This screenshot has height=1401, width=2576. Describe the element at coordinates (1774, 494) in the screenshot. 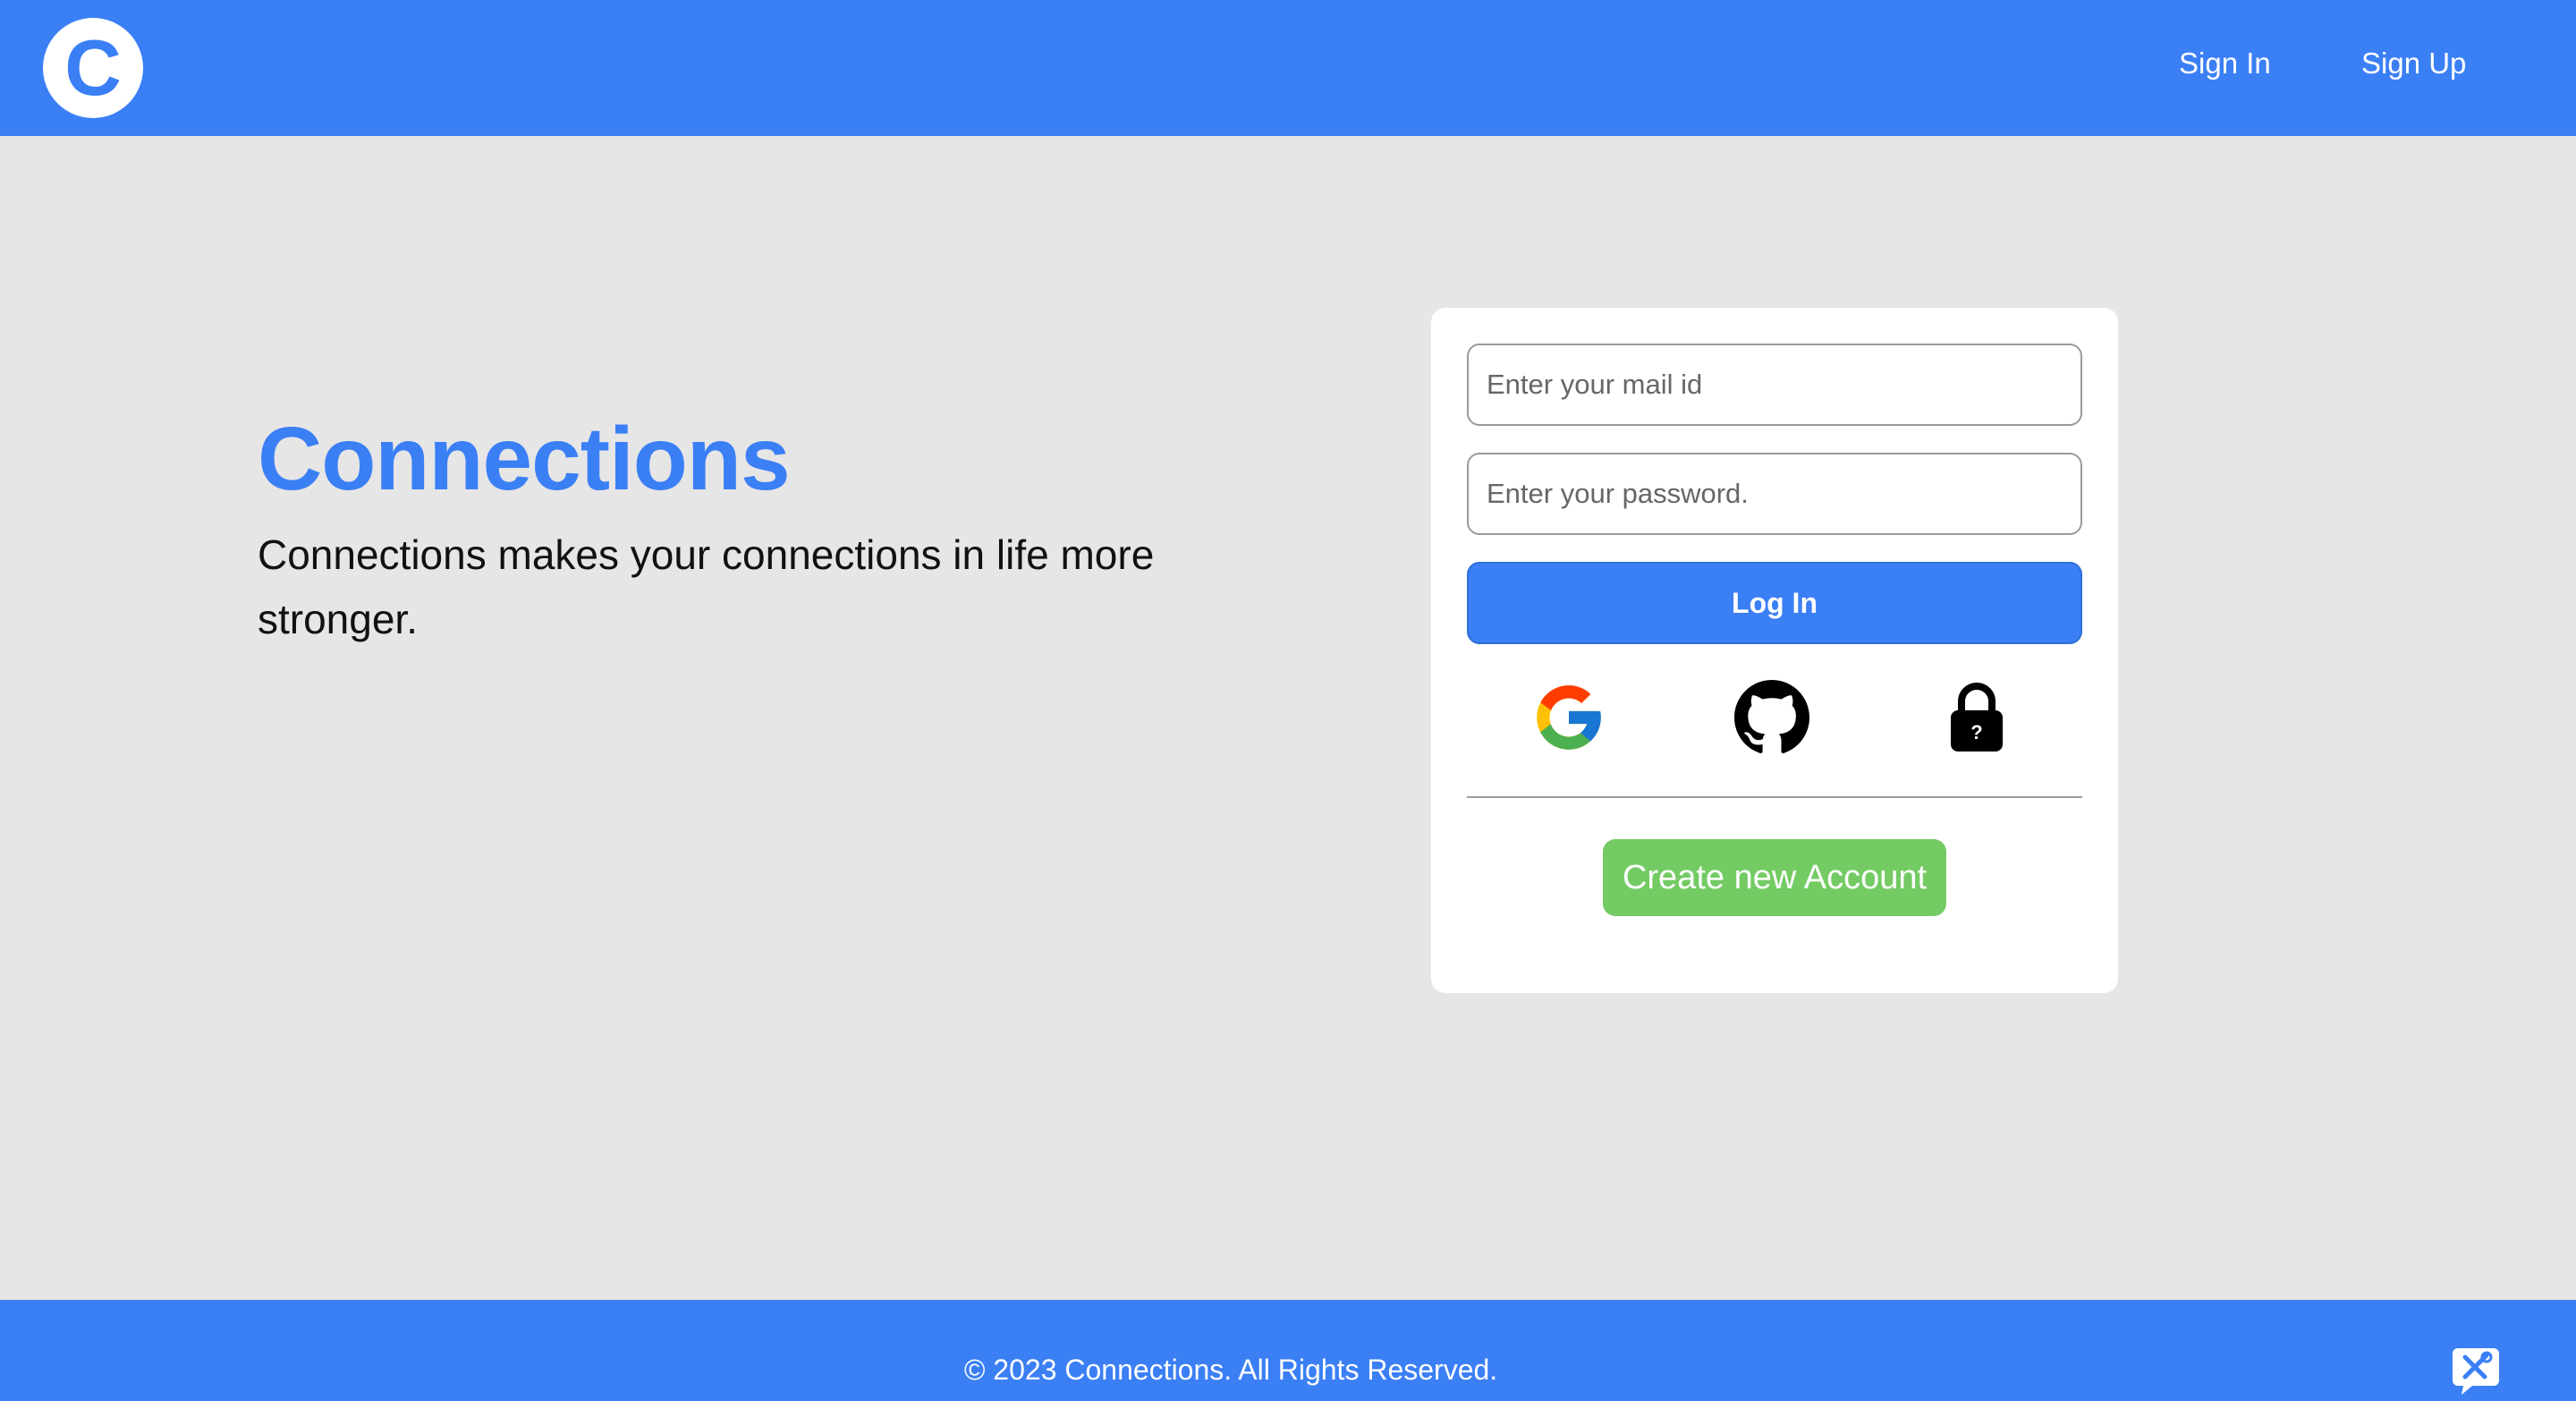

I see `password-input` at that location.